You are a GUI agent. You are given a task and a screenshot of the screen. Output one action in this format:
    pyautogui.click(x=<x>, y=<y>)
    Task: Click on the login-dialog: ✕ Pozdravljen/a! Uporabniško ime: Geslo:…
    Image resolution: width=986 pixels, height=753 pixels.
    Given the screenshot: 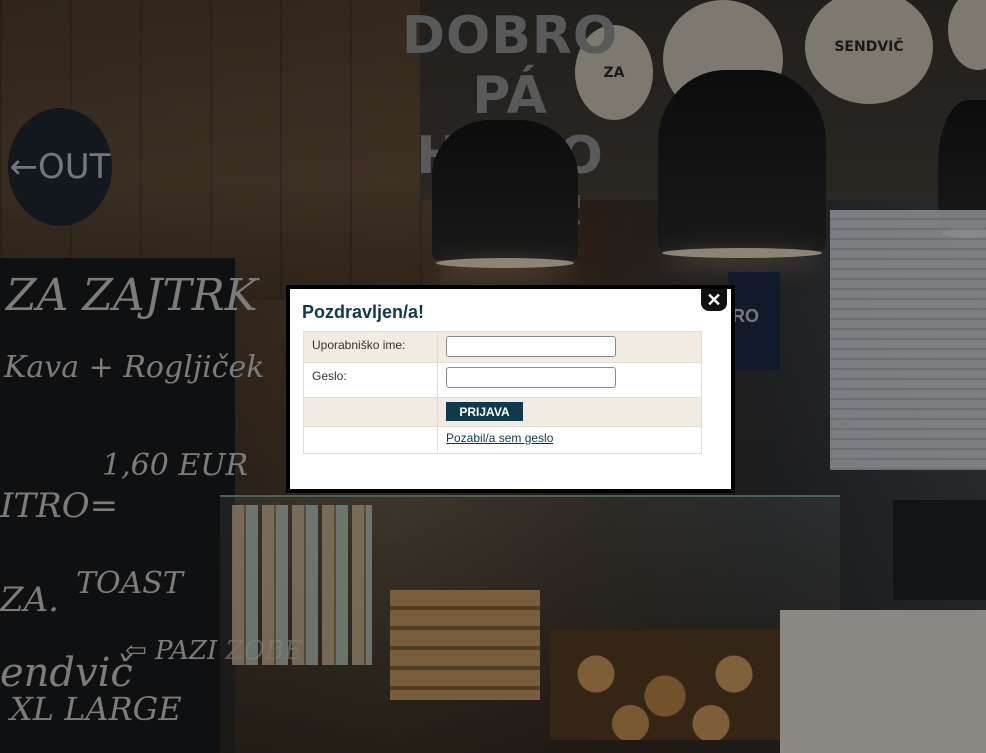 What is the action you would take?
    pyautogui.click(x=510, y=389)
    